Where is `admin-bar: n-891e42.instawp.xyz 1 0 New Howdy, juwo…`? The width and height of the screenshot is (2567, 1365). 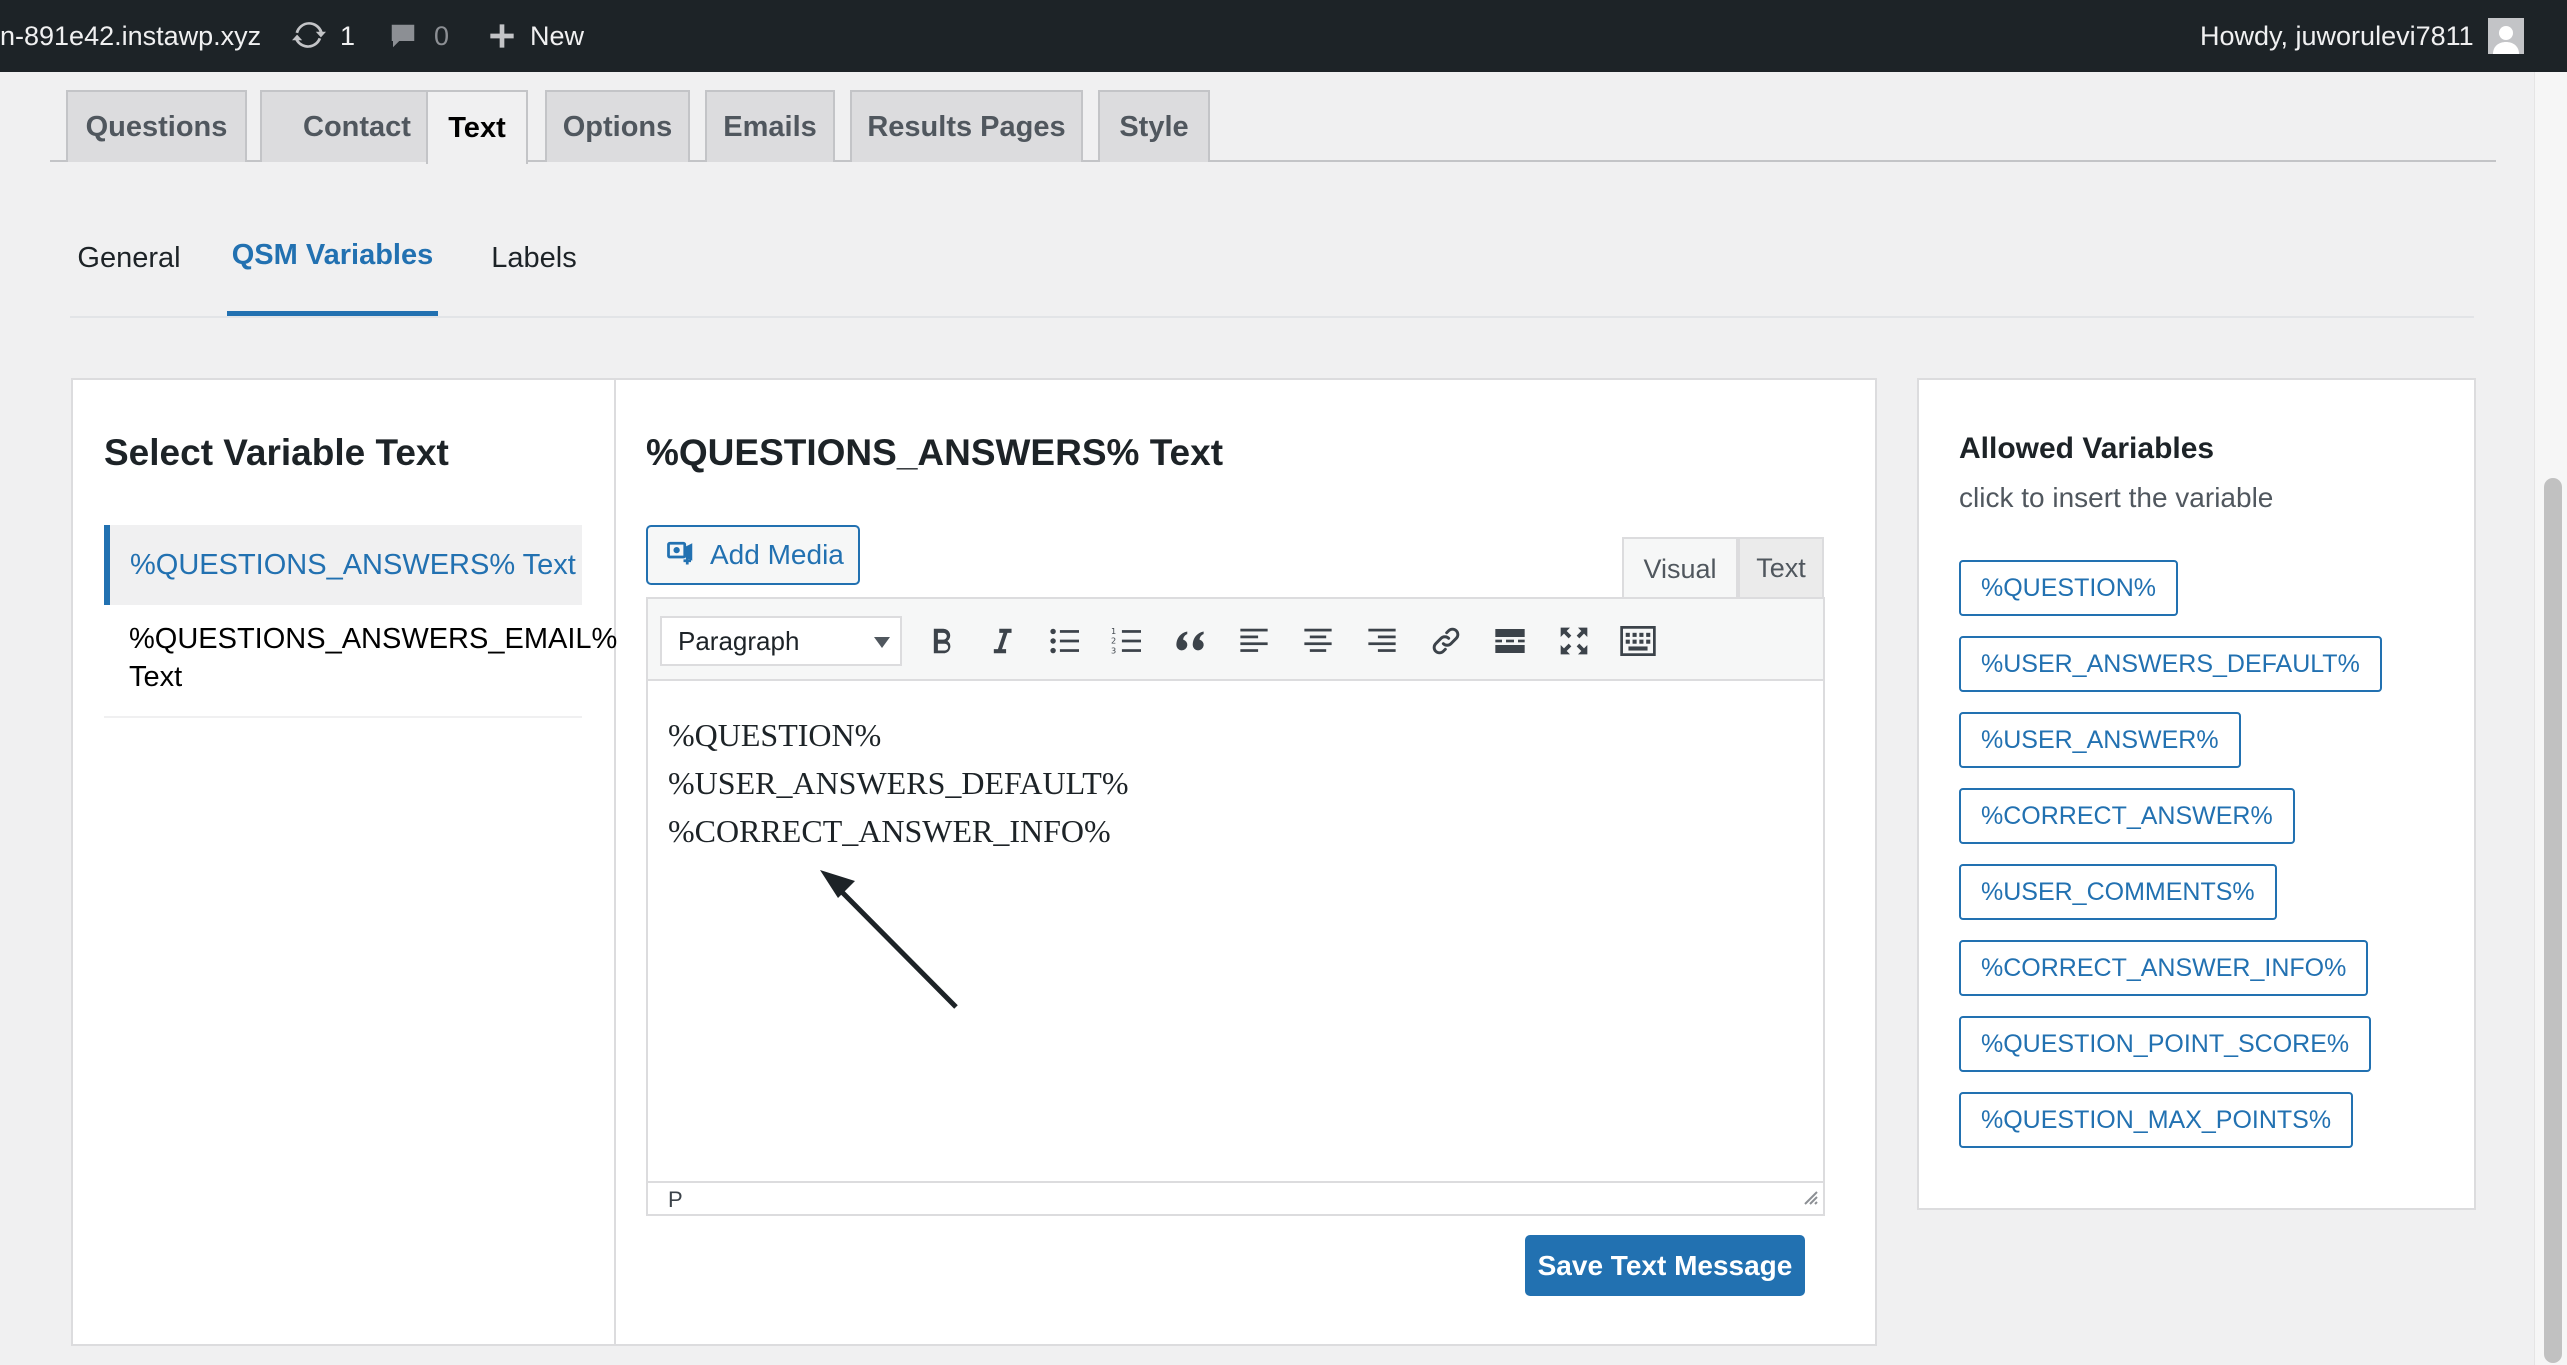 admin-bar: n-891e42.instawp.xyz 1 0 New Howdy, juwo… is located at coordinates (1283, 36).